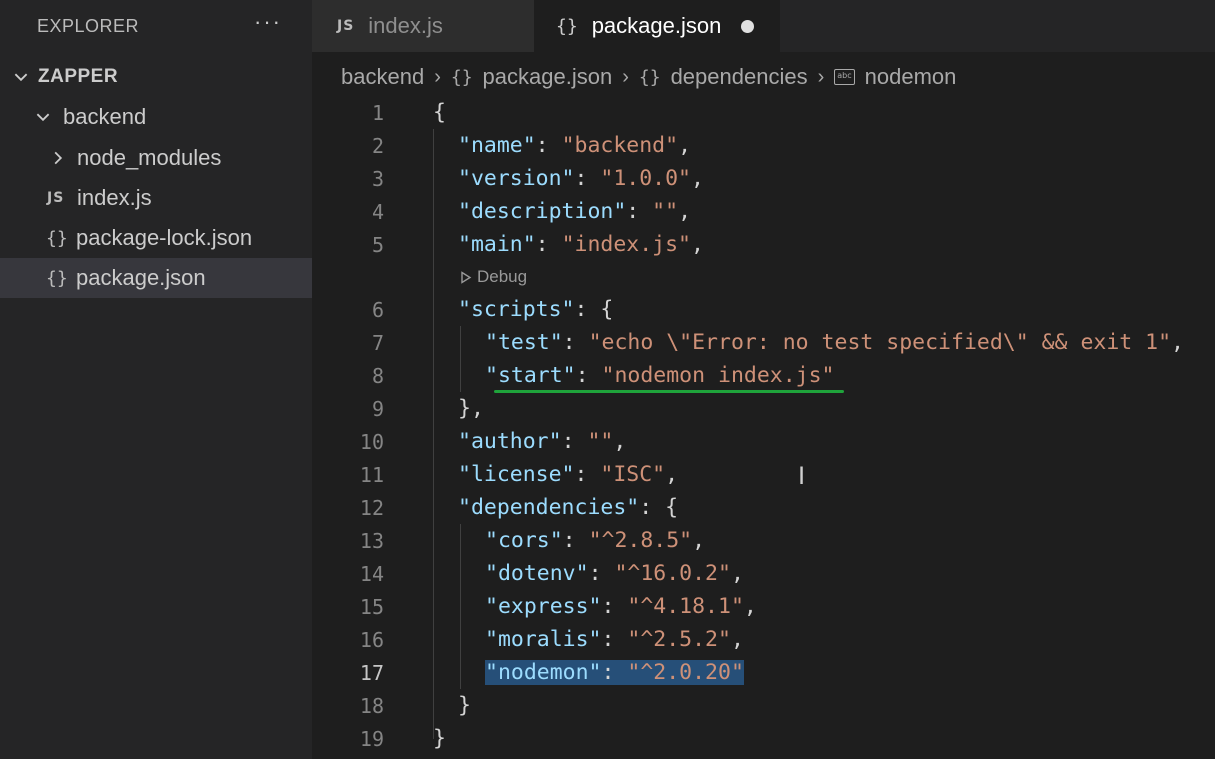  What do you see at coordinates (802, 476) in the screenshot?
I see `text-cursor-icon: I` at bounding box center [802, 476].